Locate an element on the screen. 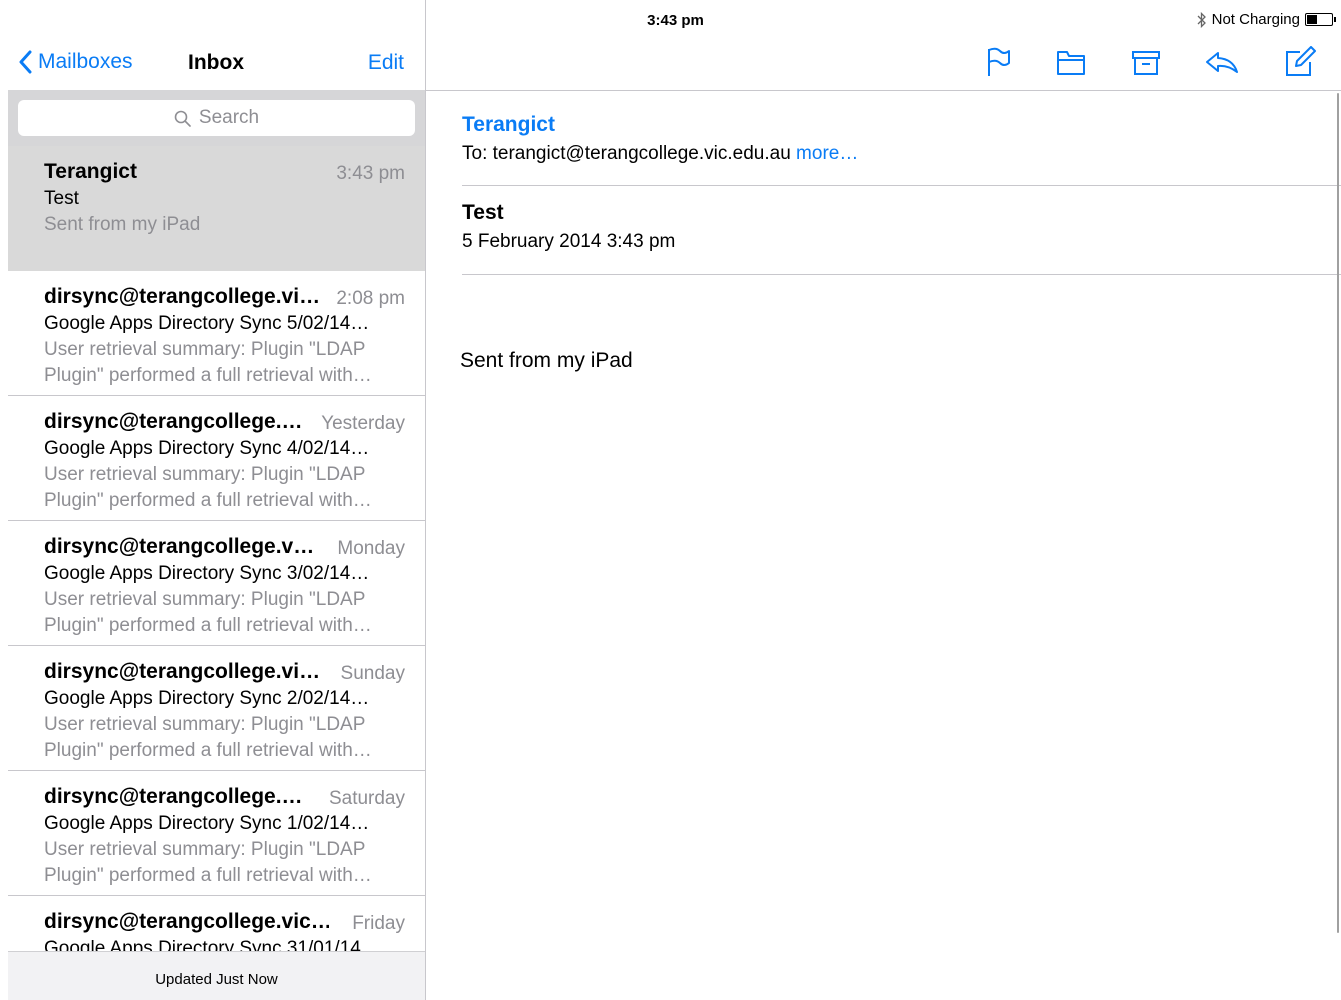  edit-button: Edit is located at coordinates (386, 63).